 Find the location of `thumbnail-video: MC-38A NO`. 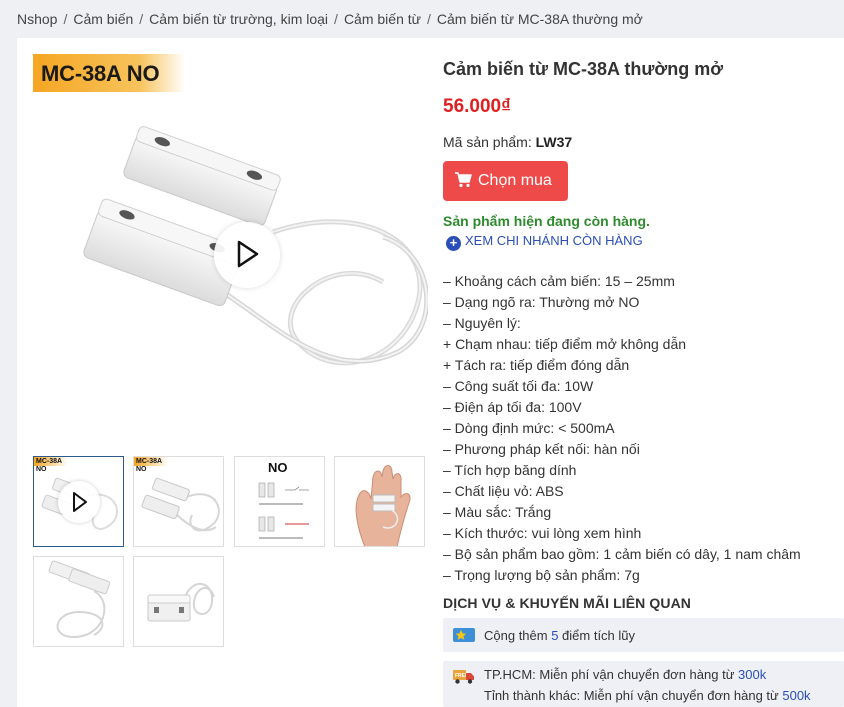

thumbnail-video: MC-38A NO is located at coordinates (78, 501).